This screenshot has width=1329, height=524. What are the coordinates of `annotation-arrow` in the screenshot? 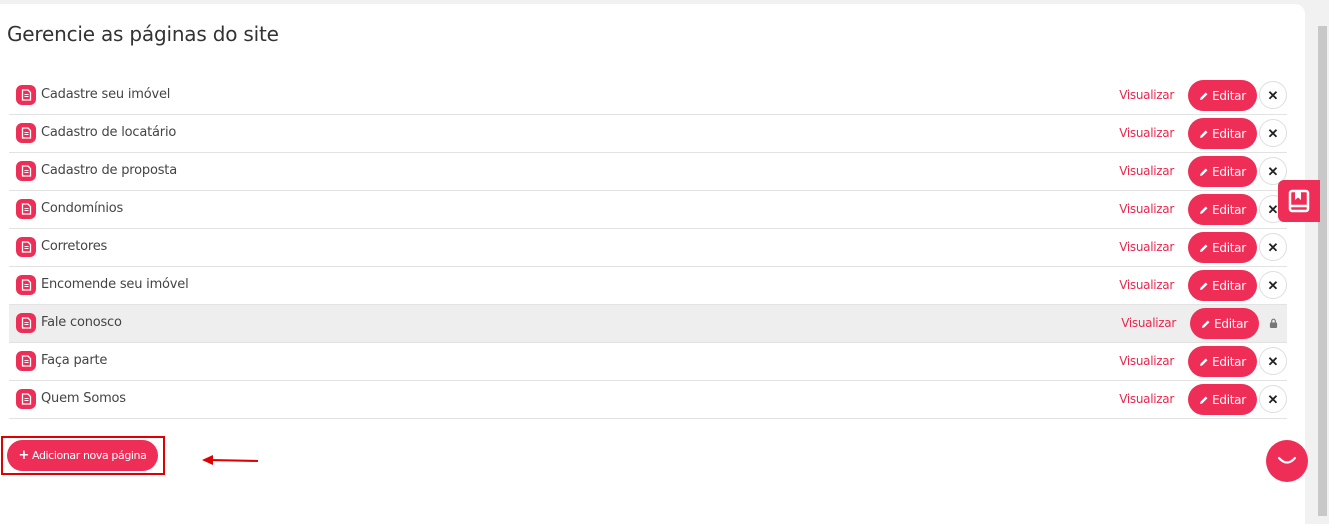 It's located at (230, 460).